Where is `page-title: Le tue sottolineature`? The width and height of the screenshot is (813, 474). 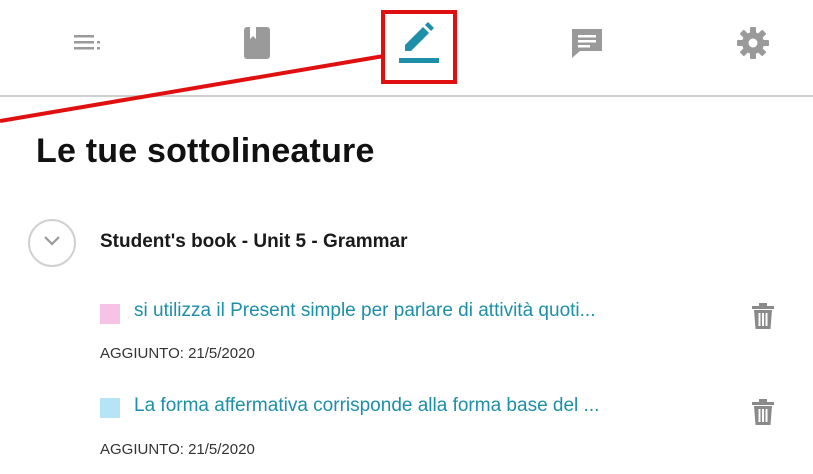
page-title: Le tue sottolineature is located at coordinates (205, 151).